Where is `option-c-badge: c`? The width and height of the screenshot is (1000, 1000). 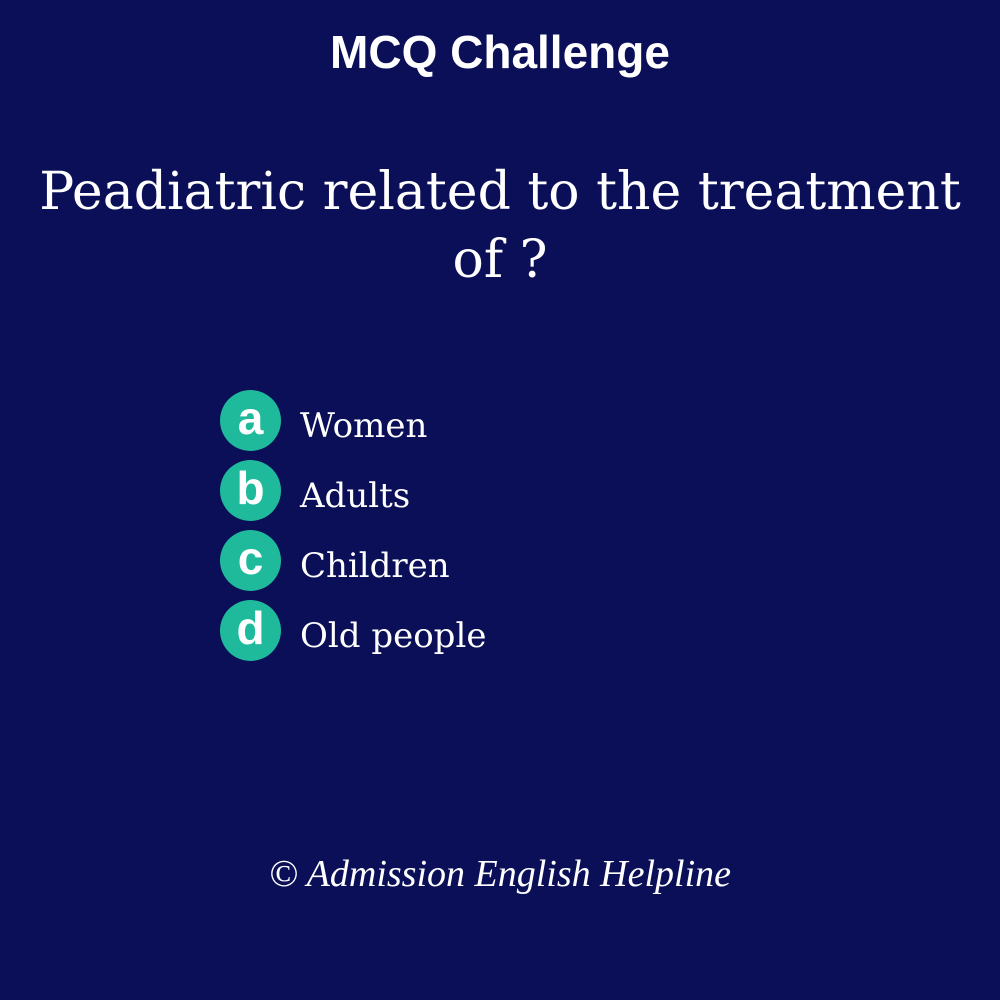 option-c-badge: c is located at coordinates (250, 560).